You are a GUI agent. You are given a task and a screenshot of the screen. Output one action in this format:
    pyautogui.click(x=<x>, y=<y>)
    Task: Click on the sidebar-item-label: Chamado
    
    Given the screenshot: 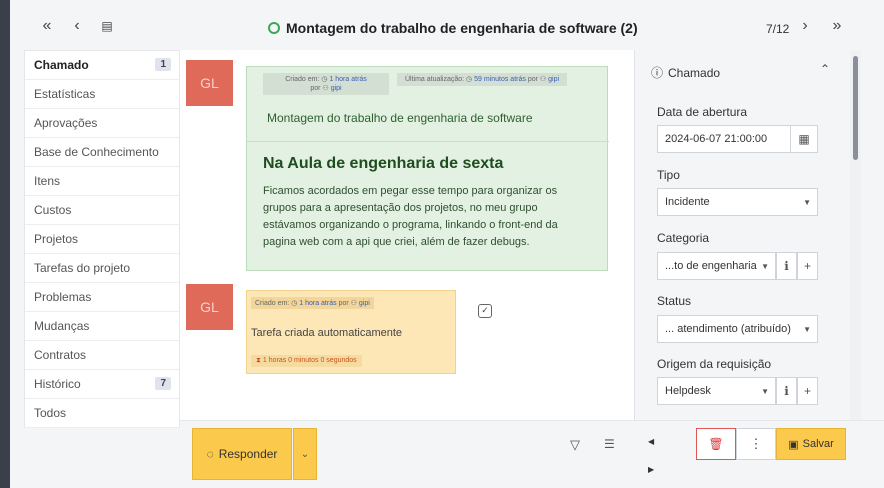 What is the action you would take?
    pyautogui.click(x=61, y=65)
    